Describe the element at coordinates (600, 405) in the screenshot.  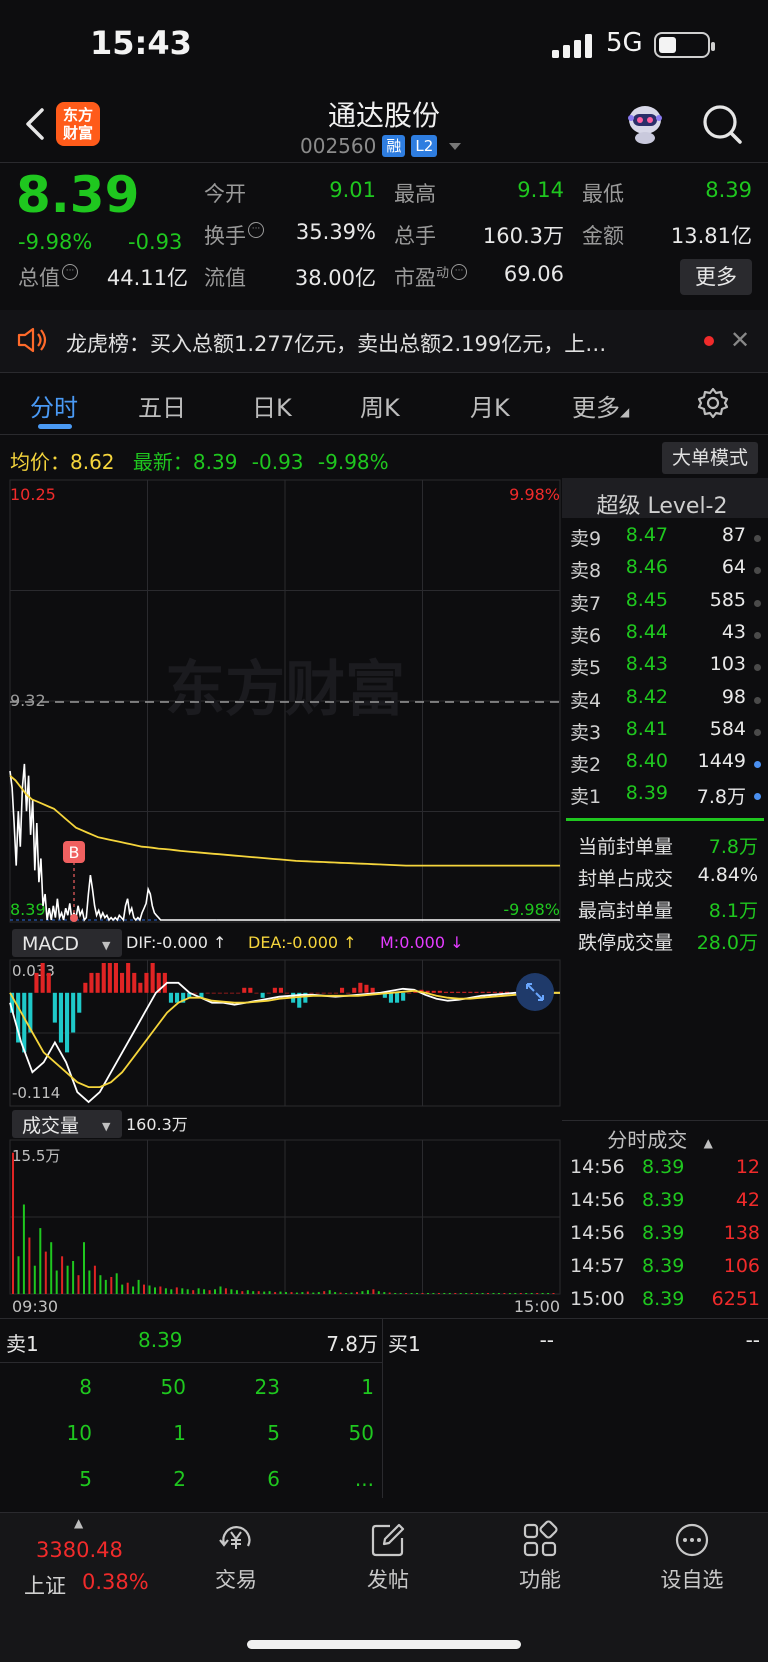
I see `tab-more: 更多◢` at that location.